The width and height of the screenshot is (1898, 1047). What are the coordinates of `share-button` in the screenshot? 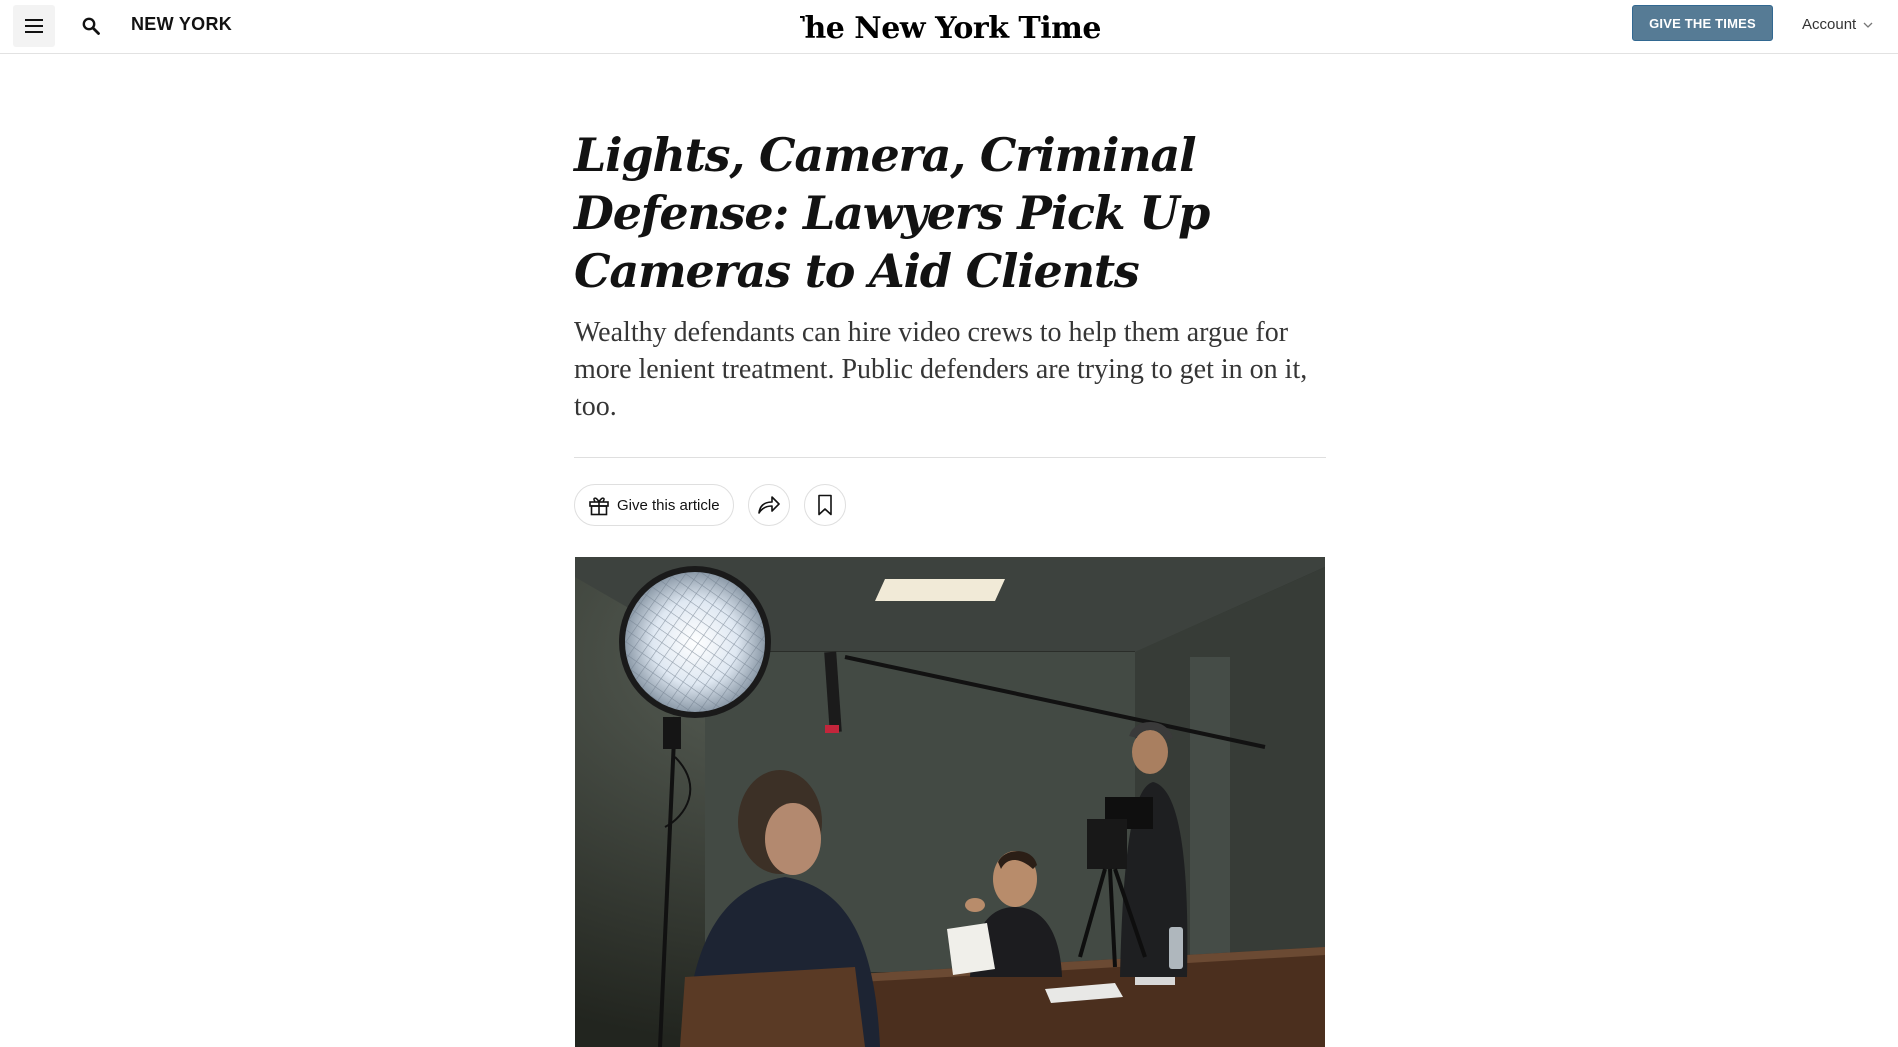 It's located at (768, 505).